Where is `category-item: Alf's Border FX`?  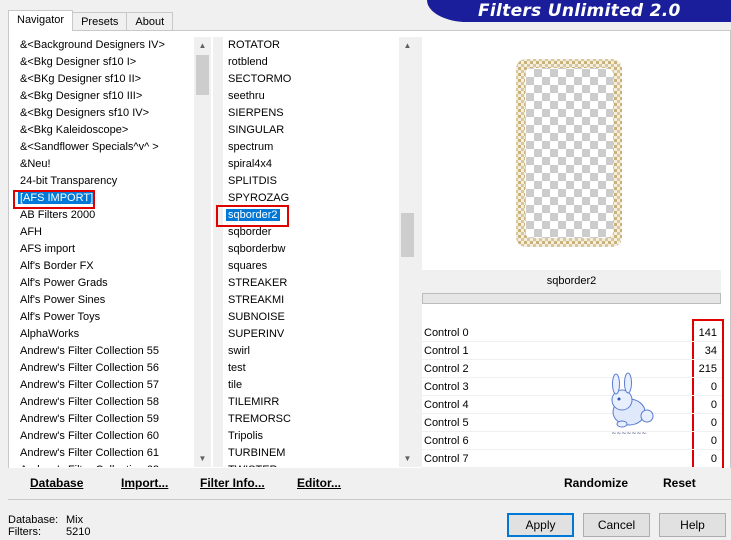
category-item: Alf's Border FX is located at coordinates (105, 266).